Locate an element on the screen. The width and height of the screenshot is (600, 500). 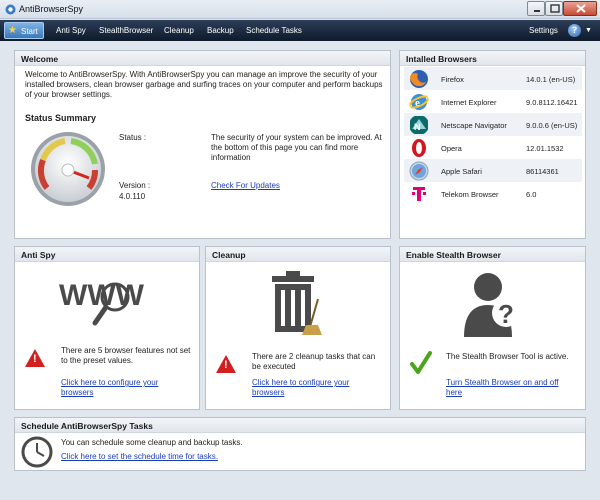
browser-version: 6.0 is located at coordinates (531, 194).